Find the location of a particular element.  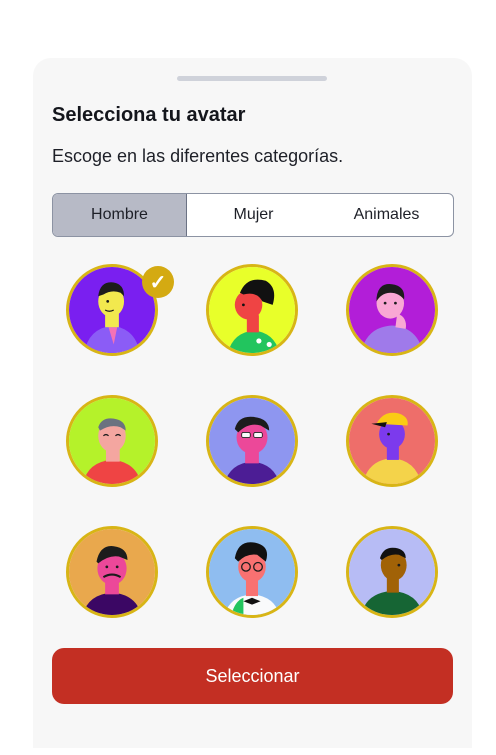

avatar-9-illustration is located at coordinates (392, 572).